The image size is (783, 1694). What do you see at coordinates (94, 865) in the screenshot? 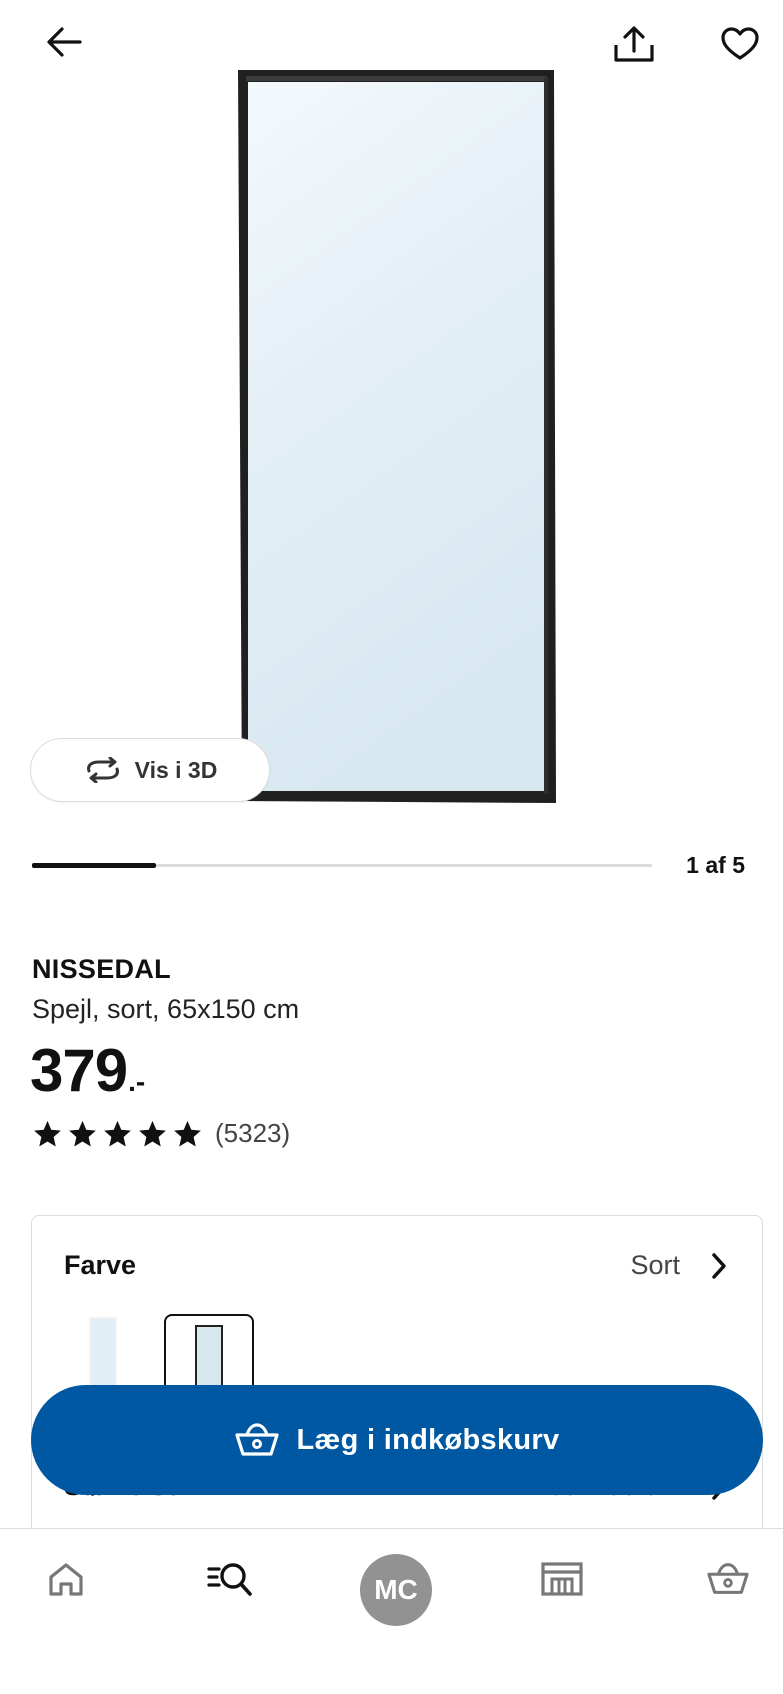
I see `gallery-progress-fill` at bounding box center [94, 865].